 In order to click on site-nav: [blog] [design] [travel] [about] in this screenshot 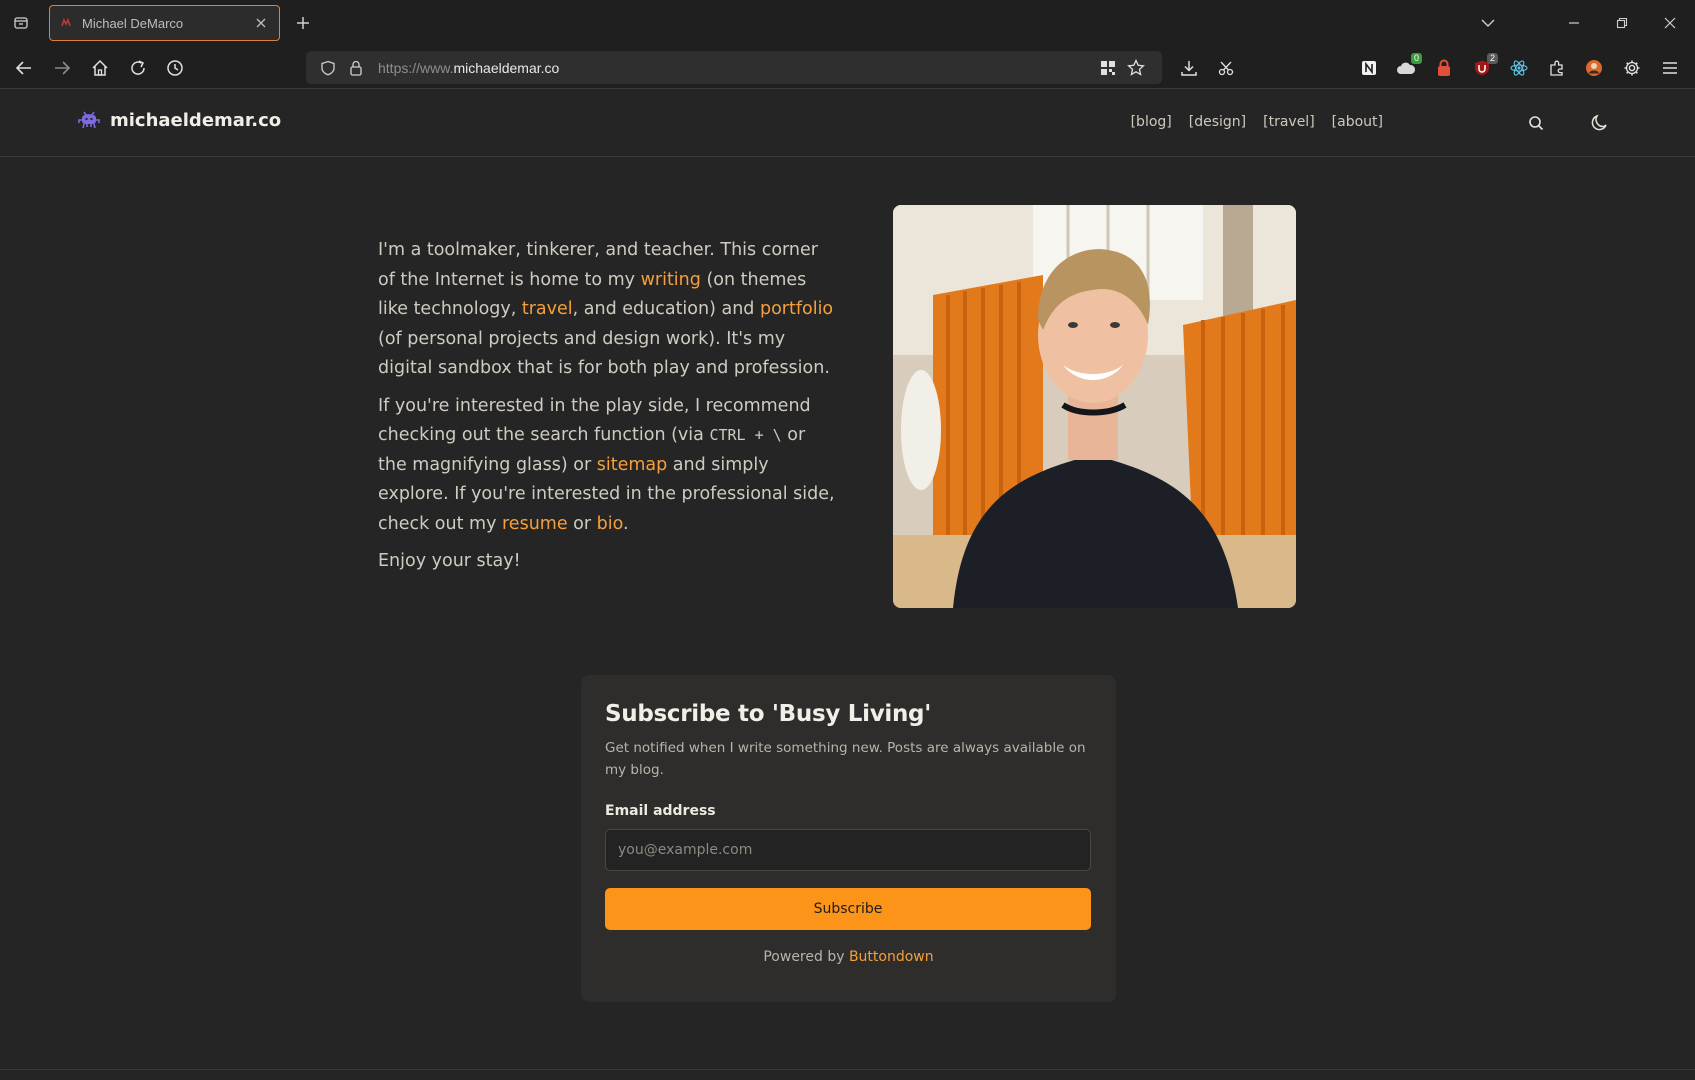, I will do `click(1257, 122)`.